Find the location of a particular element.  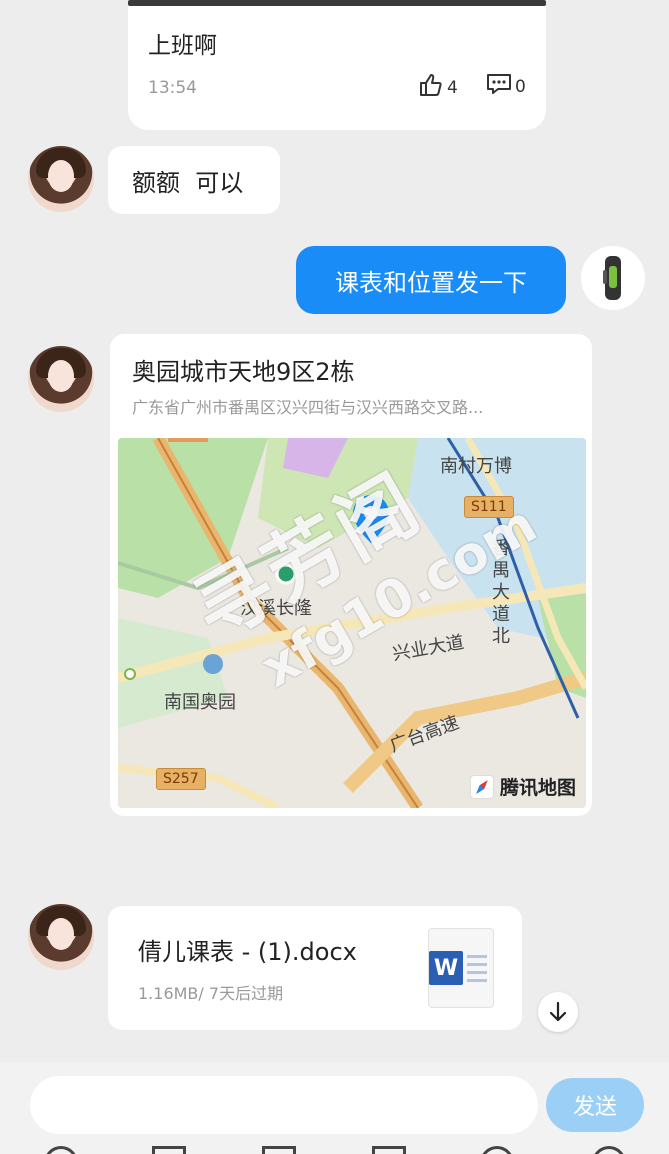

post-time: 13:54 is located at coordinates (172, 88).